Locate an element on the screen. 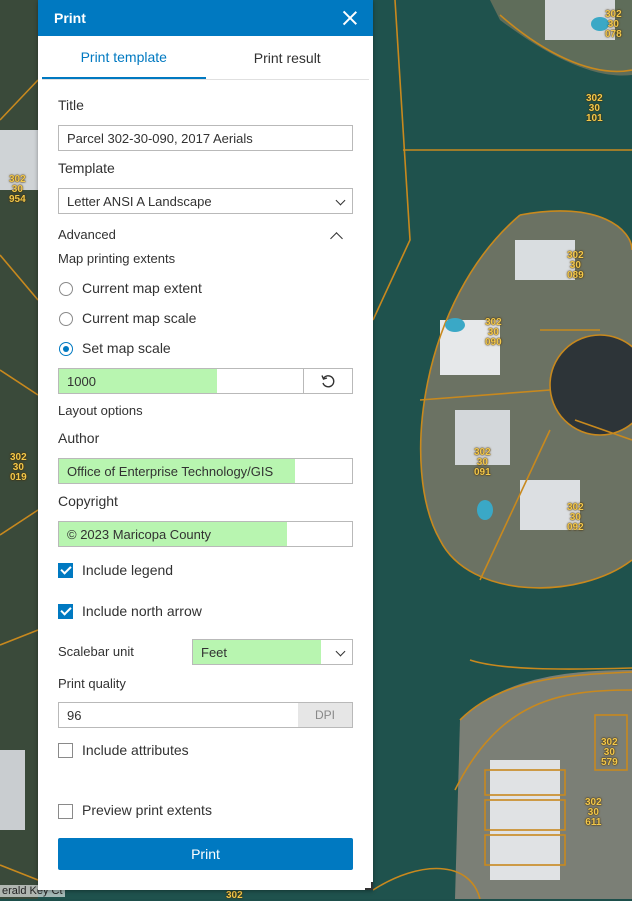 The width and height of the screenshot is (632, 901). template-select: Letter ANSI A Landscape is located at coordinates (205, 201).